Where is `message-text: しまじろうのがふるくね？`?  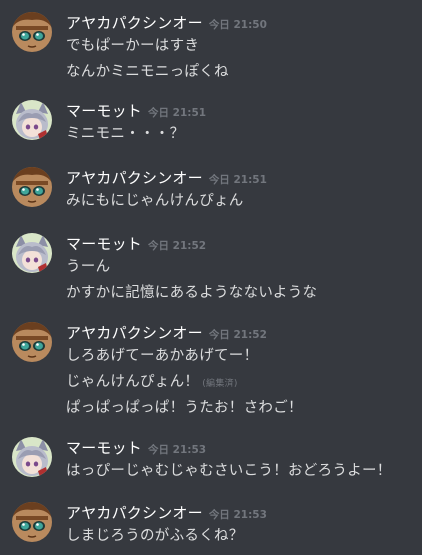
message-text: しまじろうのがふるくね？ is located at coordinates (155, 536).